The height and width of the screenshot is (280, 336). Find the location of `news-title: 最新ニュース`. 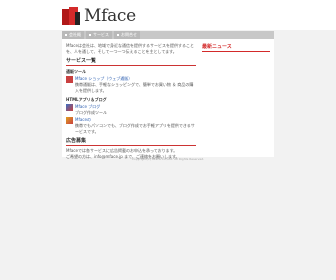

news-title: 最新ニュース is located at coordinates (236, 47).